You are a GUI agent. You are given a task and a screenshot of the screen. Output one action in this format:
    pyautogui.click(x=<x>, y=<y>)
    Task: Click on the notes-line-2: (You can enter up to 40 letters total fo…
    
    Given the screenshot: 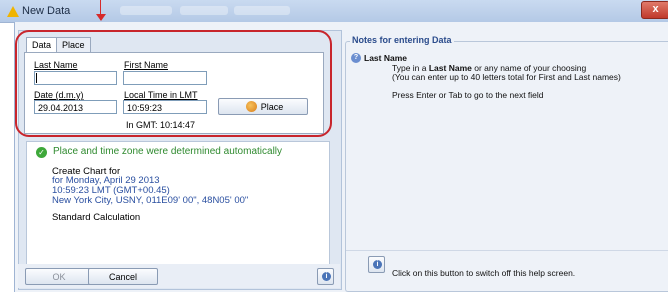 What is the action you would take?
    pyautogui.click(x=506, y=77)
    